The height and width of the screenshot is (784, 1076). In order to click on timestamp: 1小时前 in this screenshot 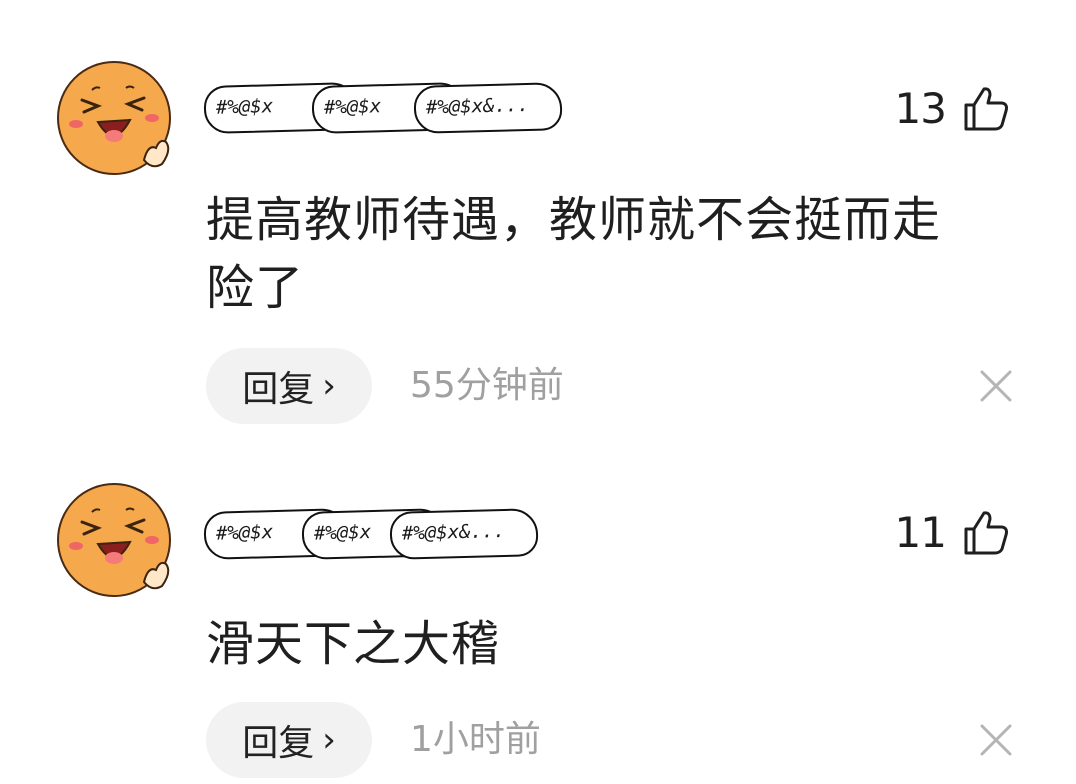, I will do `click(475, 739)`.